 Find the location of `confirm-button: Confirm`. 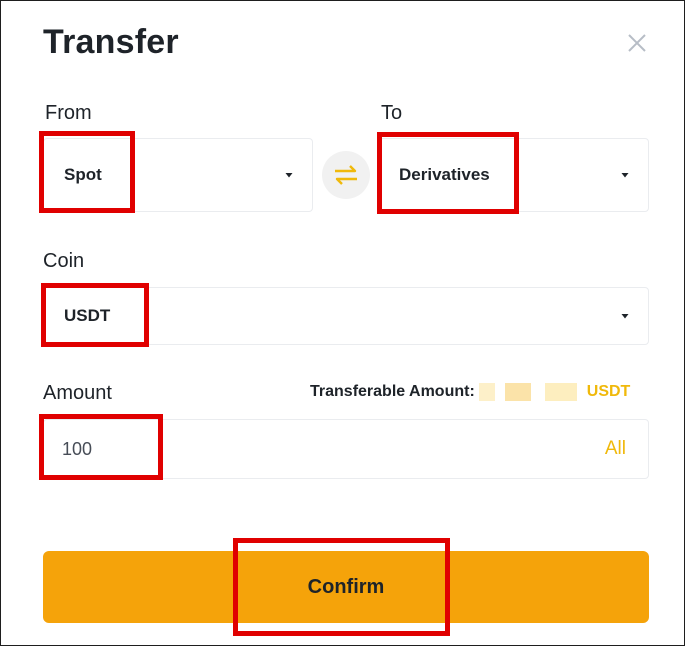

confirm-button: Confirm is located at coordinates (346, 587).